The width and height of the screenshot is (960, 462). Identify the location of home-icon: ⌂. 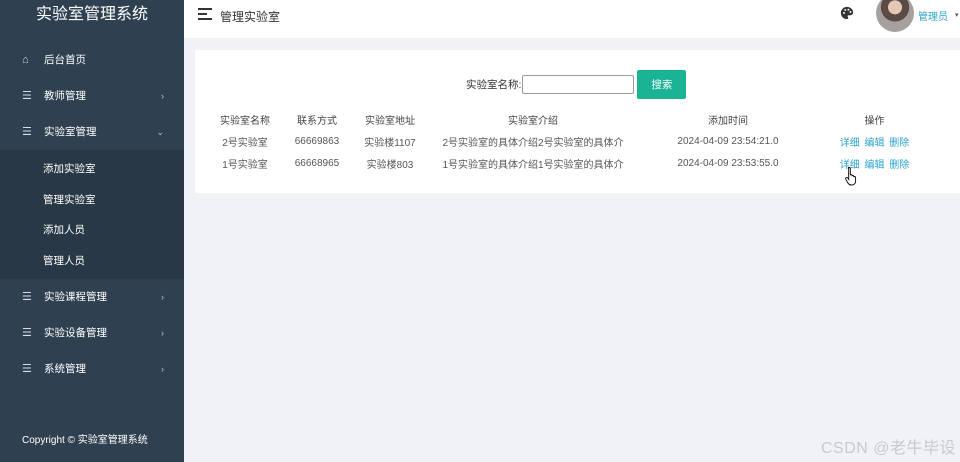
(25, 60).